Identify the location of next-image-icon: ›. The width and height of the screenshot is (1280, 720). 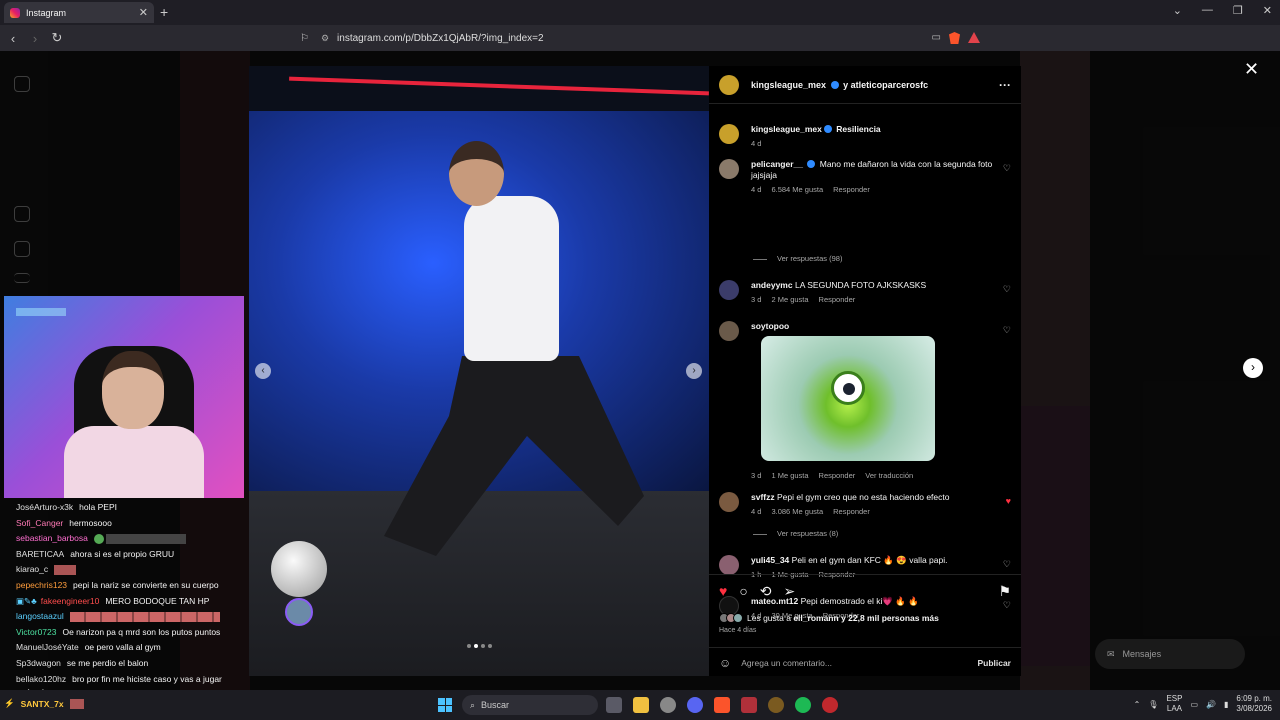
(694, 371).